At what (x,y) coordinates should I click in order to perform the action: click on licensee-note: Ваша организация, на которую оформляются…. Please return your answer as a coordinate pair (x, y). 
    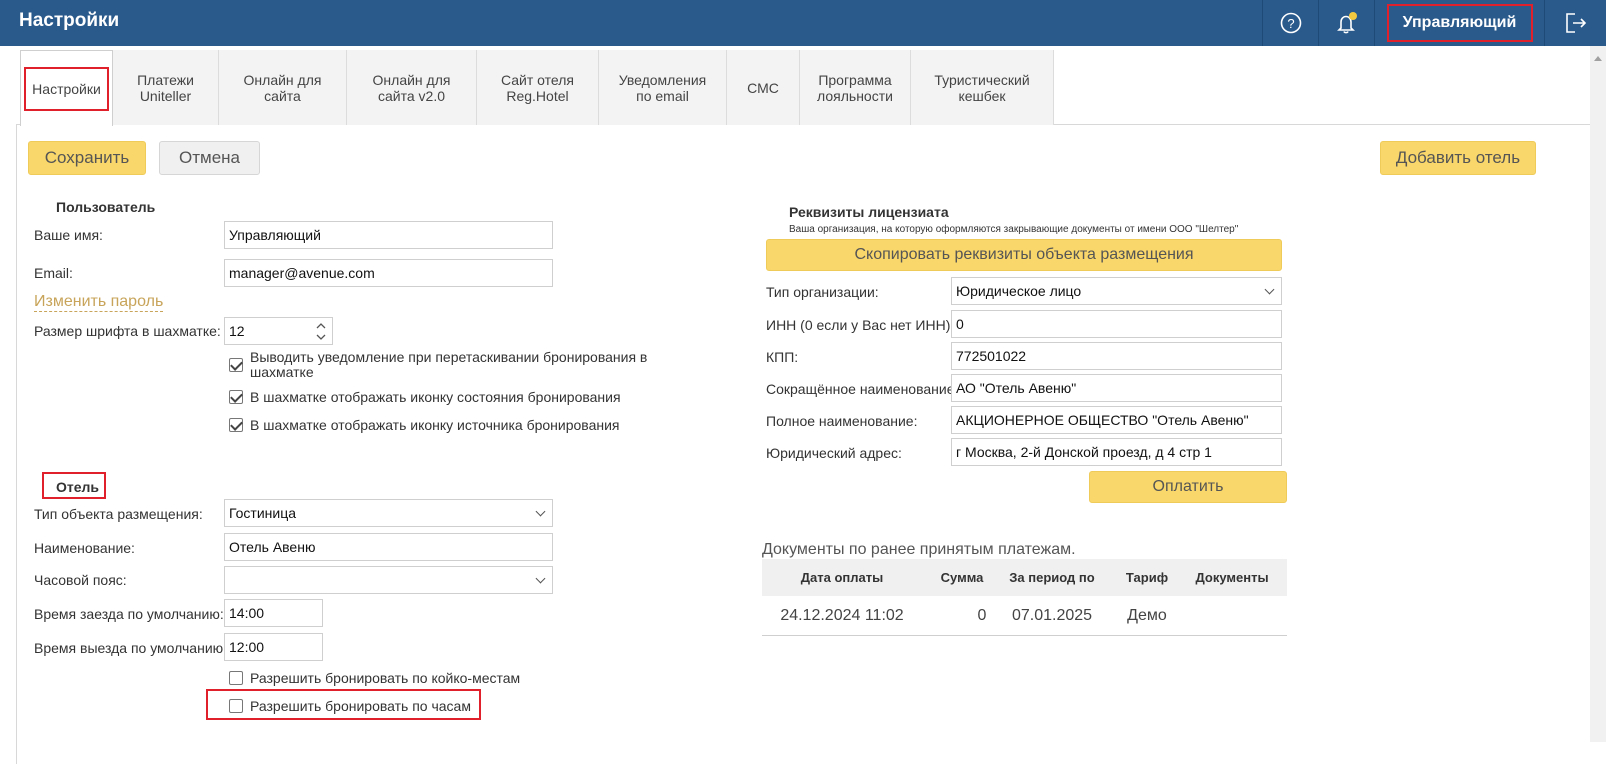
    Looking at the image, I should click on (1014, 229).